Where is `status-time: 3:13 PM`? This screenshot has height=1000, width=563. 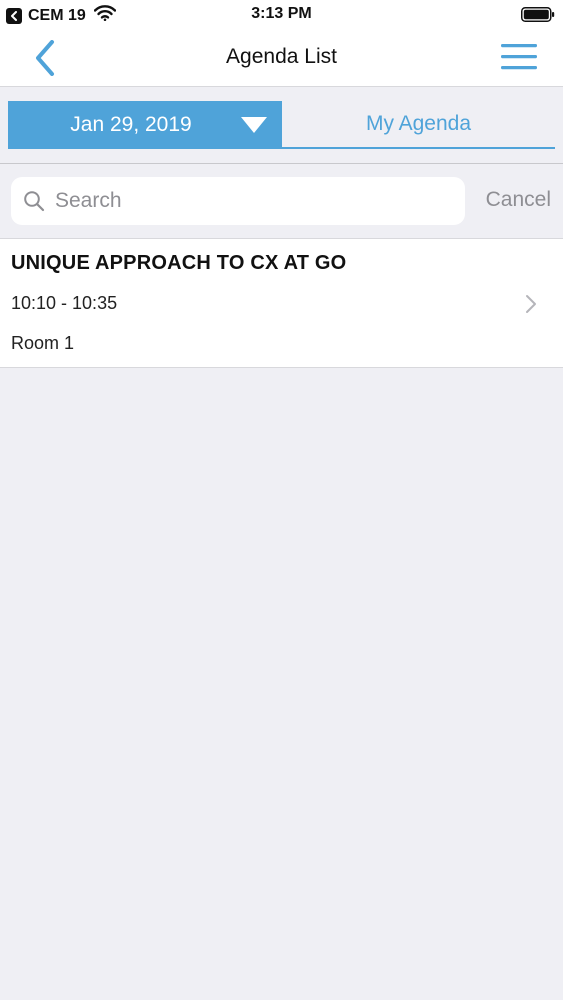
status-time: 3:13 PM is located at coordinates (281, 13).